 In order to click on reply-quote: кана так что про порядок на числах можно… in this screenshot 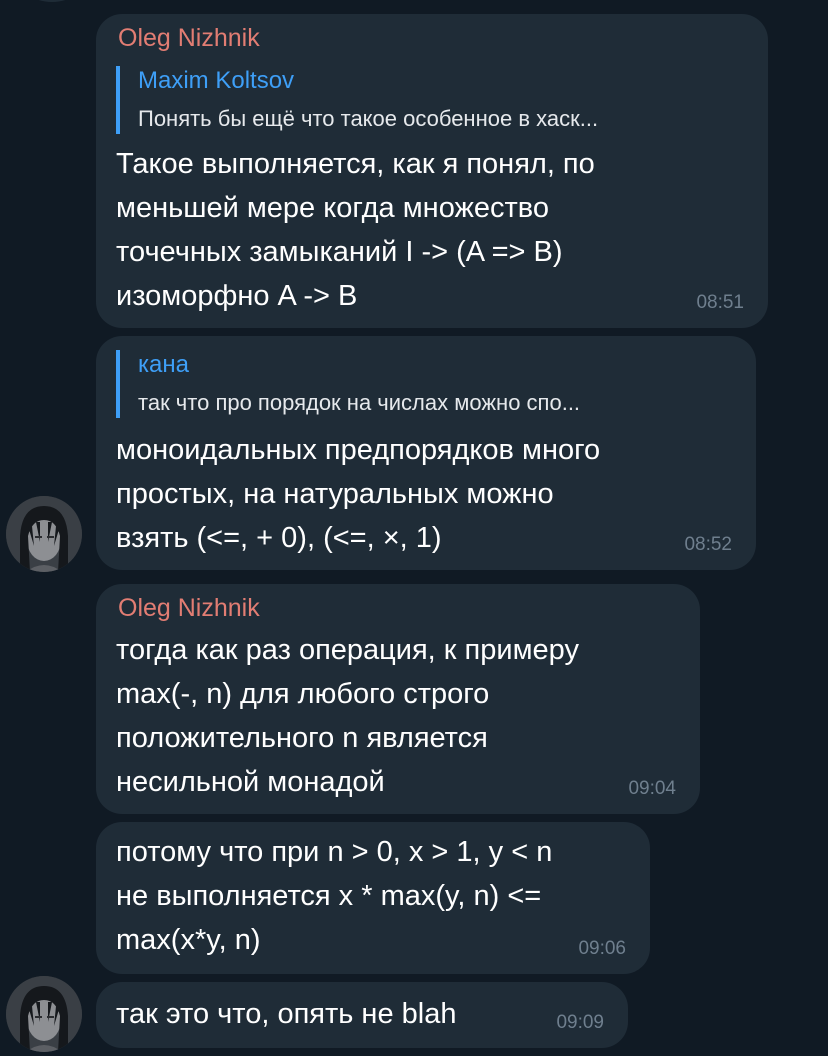, I will do `click(428, 384)`.